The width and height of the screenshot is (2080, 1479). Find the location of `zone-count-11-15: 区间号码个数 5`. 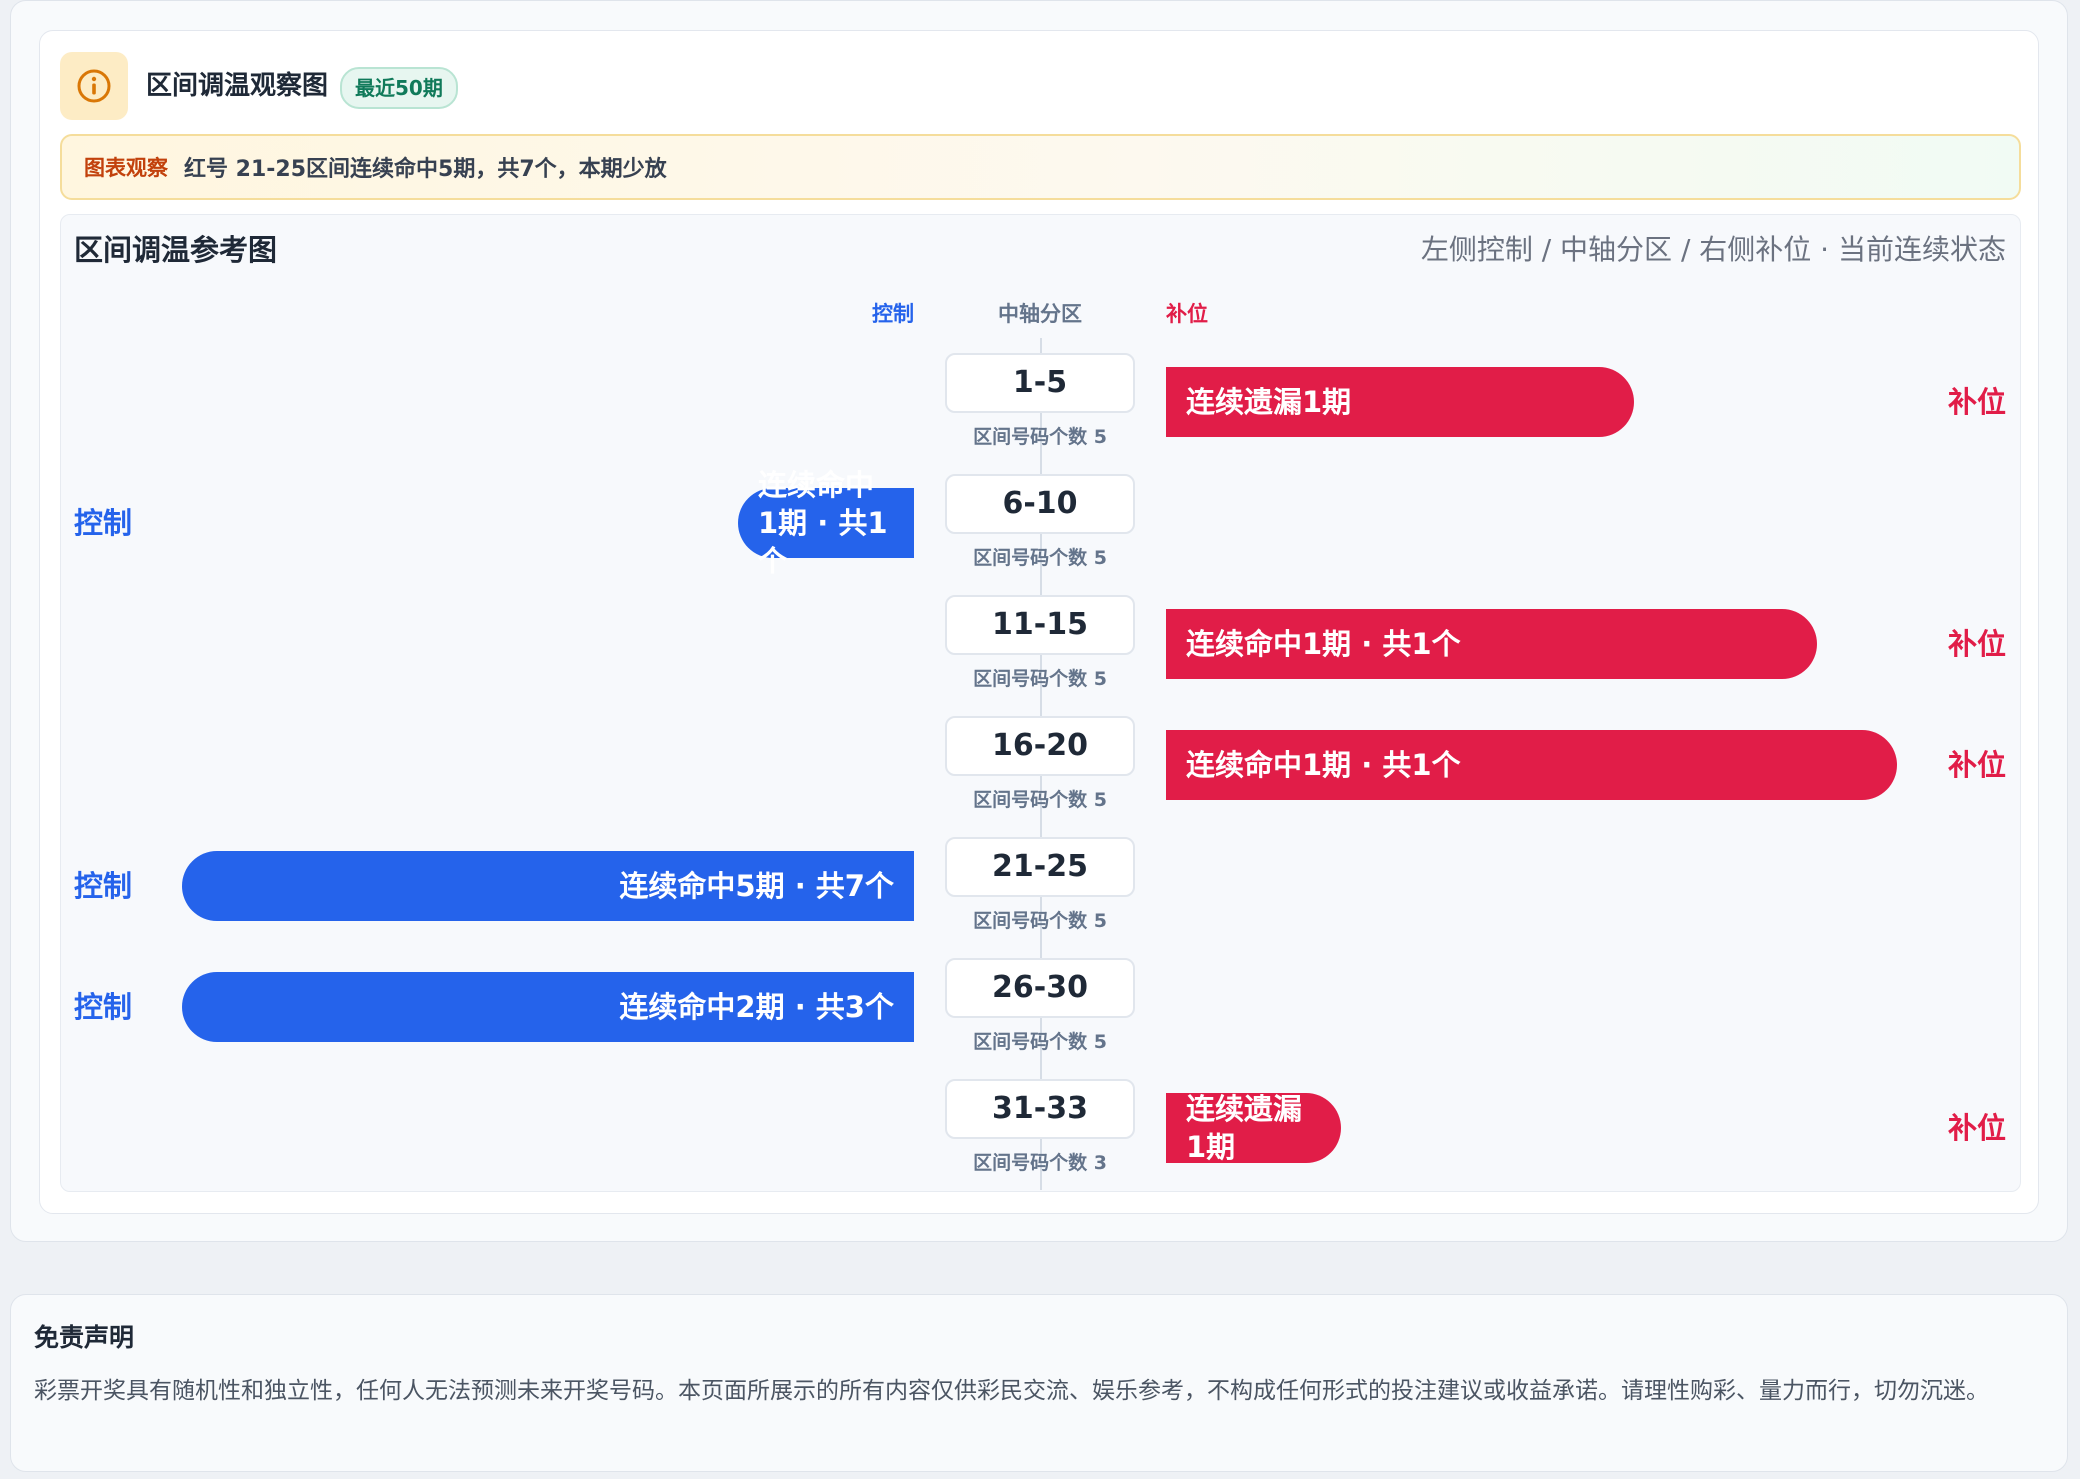

zone-count-11-15: 区间号码个数 5 is located at coordinates (1040, 679).